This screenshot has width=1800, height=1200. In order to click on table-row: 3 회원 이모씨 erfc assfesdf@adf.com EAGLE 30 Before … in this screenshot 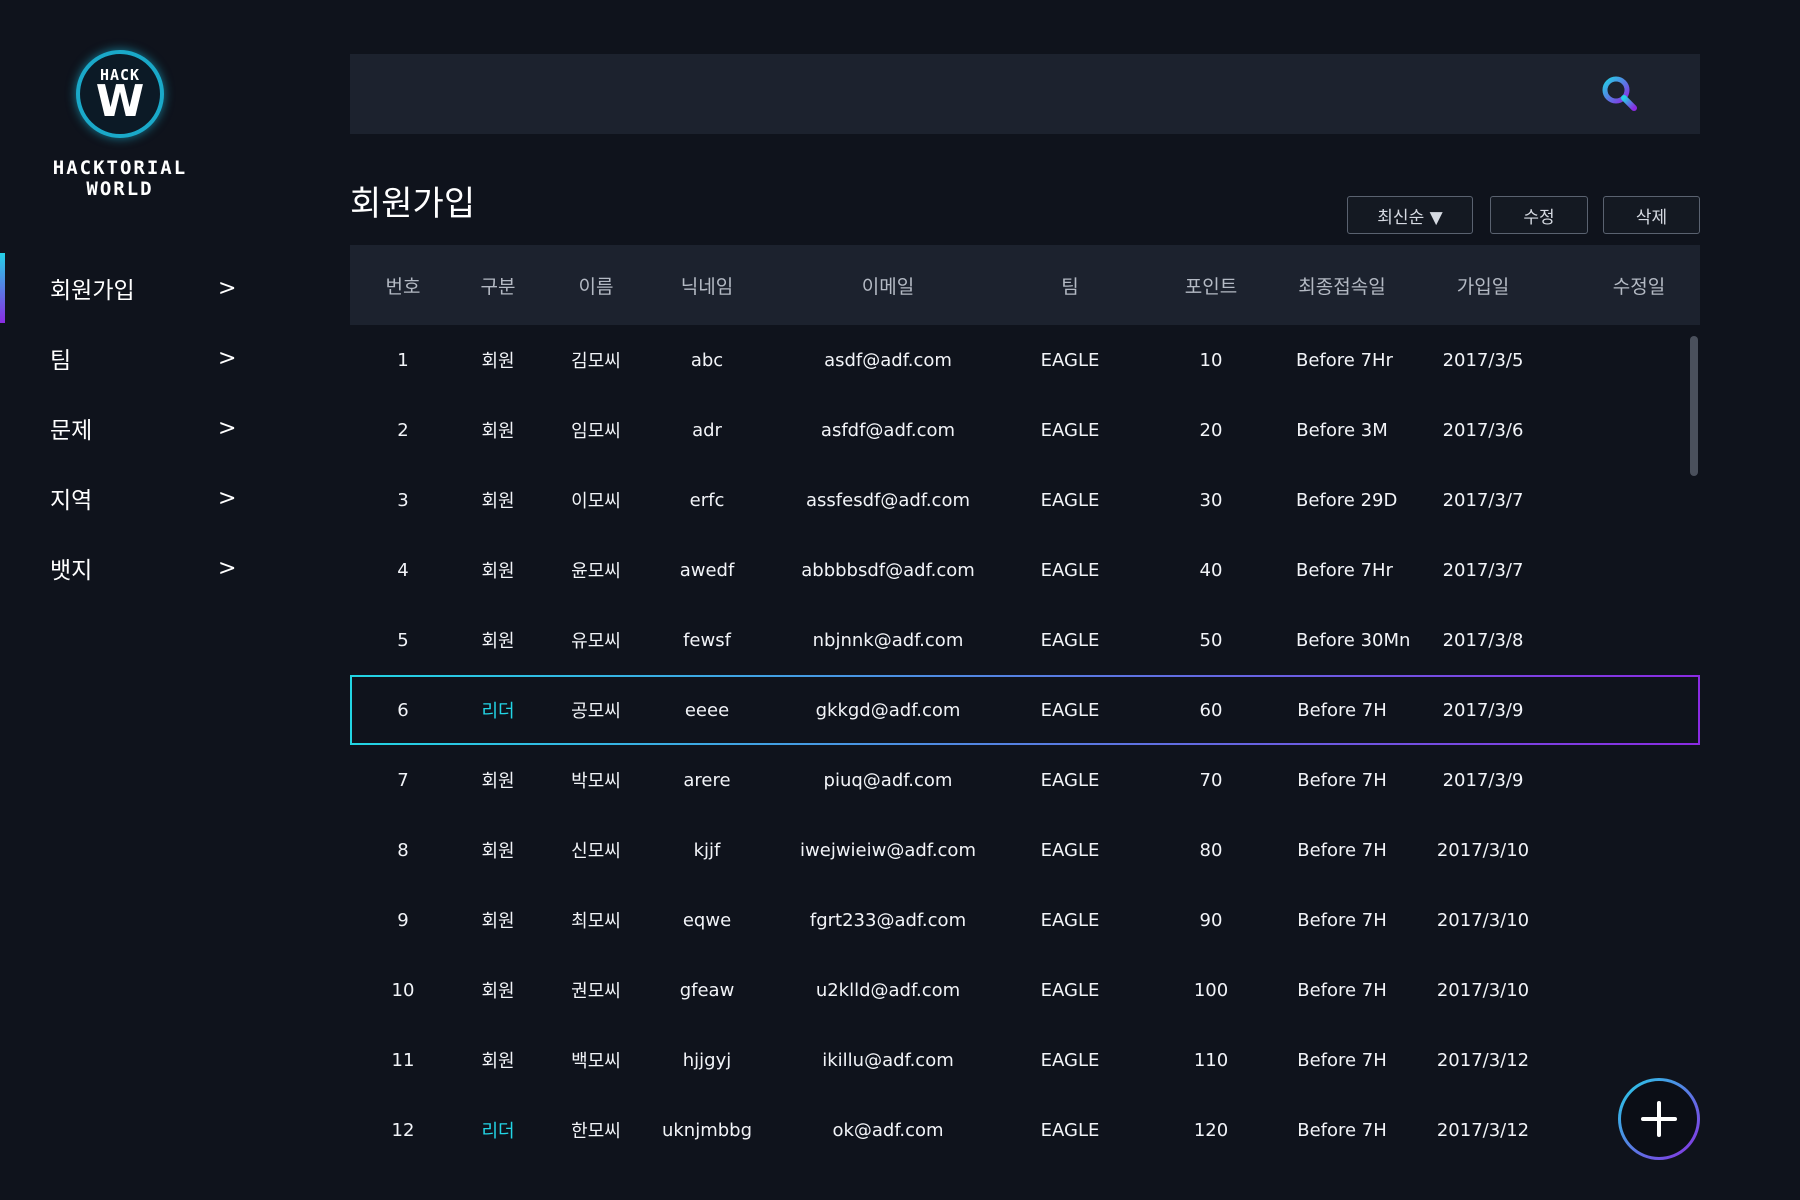, I will do `click(1025, 500)`.